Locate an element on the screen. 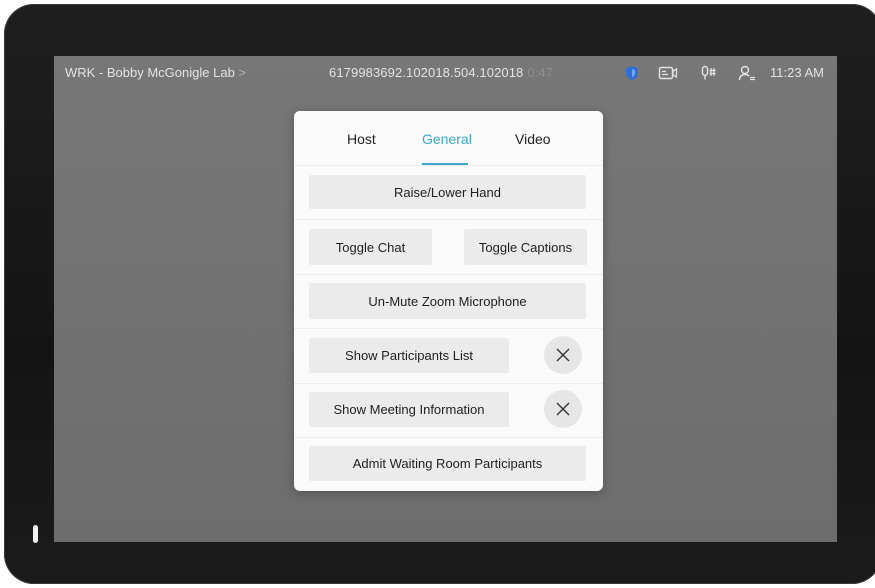 The width and height of the screenshot is (875, 588). toggle-captions-button: Toggle Captions is located at coordinates (525, 247).